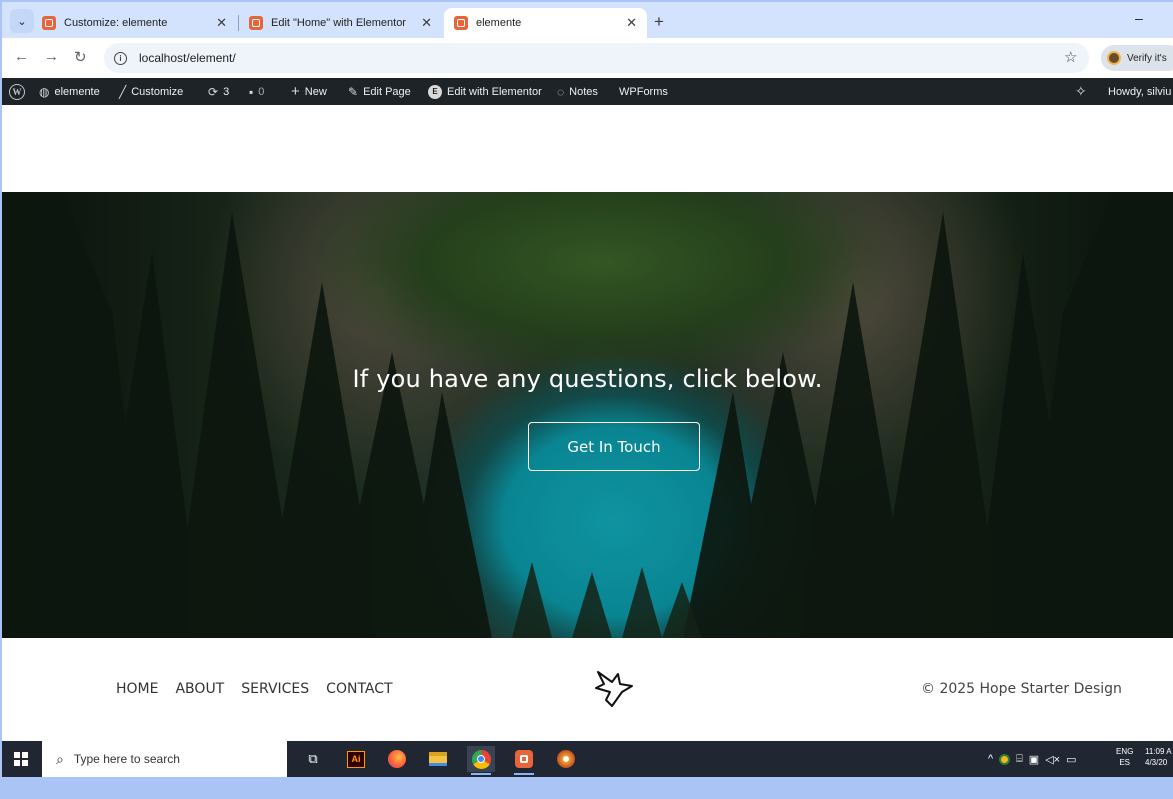 Image resolution: width=1173 pixels, height=799 pixels. I want to click on comment-icon: ▪, so click(251, 91).